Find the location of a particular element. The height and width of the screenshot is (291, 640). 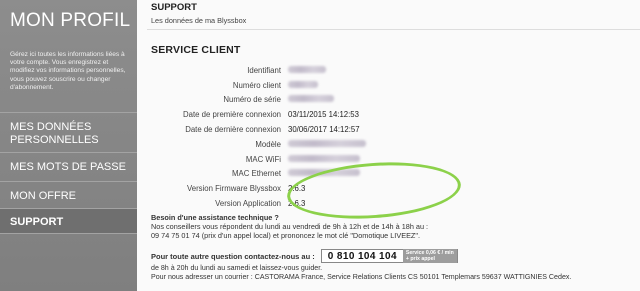

info-value: 03/11/2015 14:12:53 is located at coordinates (323, 115).